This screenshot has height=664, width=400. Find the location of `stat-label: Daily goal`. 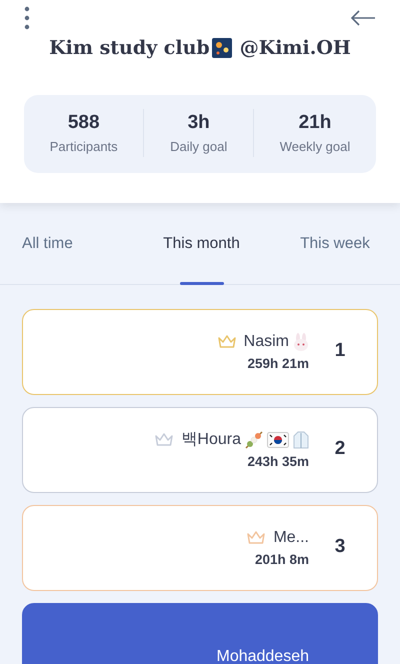

stat-label: Daily goal is located at coordinates (199, 147).